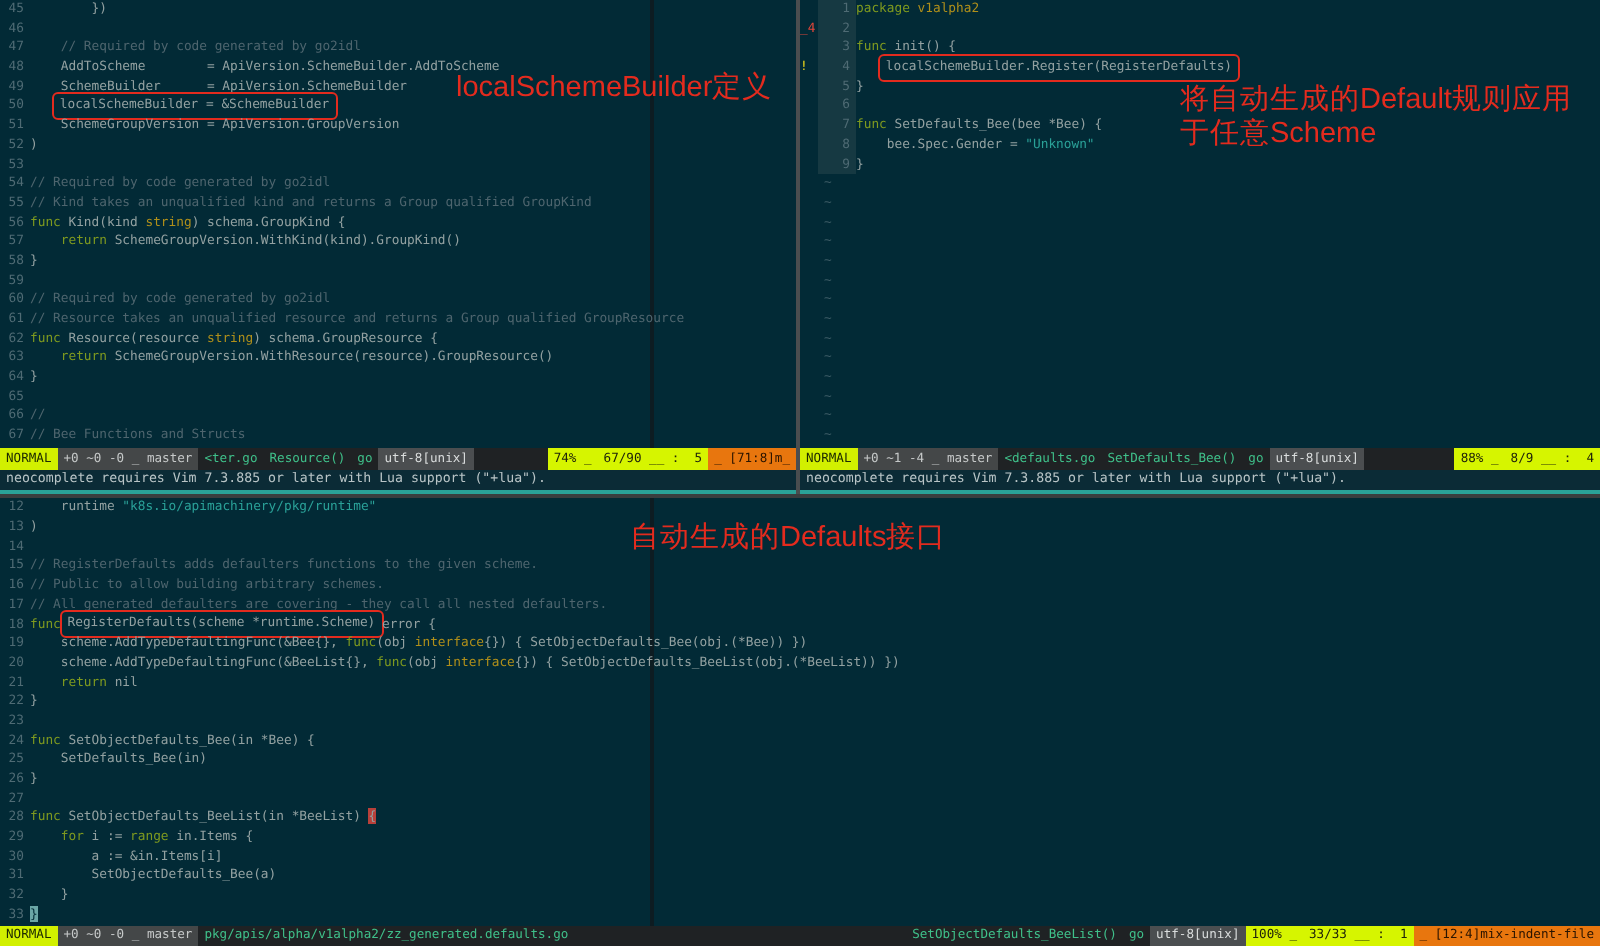  I want to click on annotation-text: 将自动生成的Default规则应用 于任意Scheme, so click(1376, 118).